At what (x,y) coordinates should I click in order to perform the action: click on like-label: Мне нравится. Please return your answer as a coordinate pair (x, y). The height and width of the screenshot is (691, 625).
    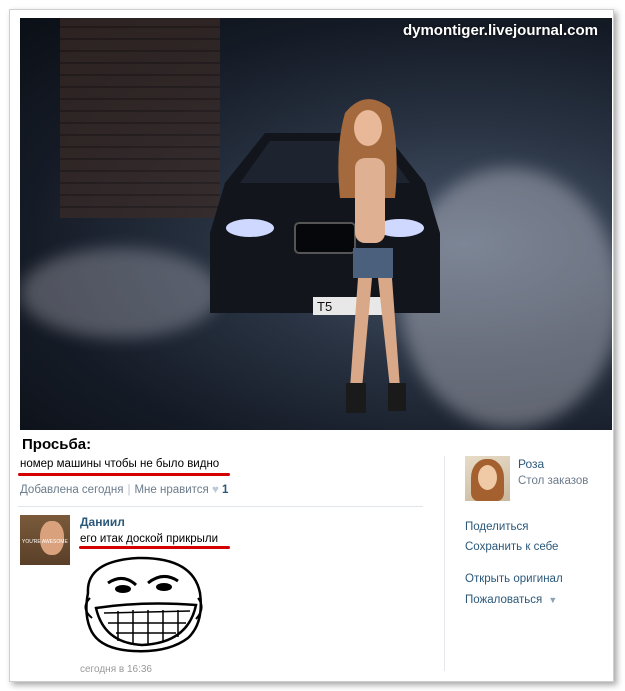
    Looking at the image, I should click on (171, 490).